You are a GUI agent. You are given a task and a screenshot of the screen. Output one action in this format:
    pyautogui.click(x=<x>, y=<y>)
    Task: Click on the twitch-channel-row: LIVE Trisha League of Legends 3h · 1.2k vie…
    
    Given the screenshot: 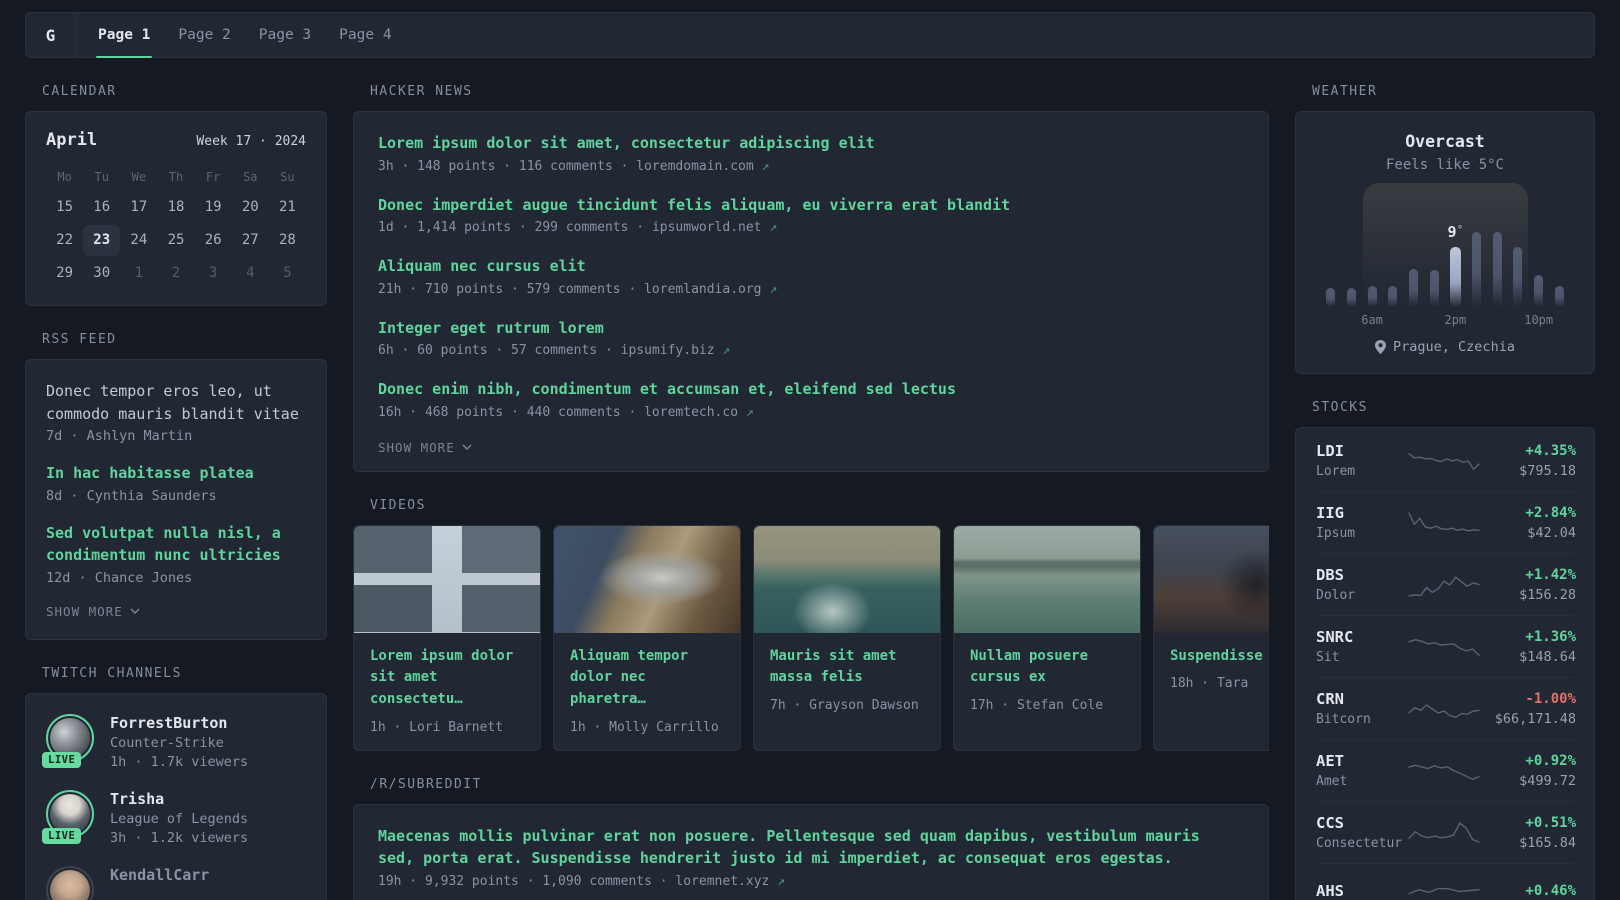 What is the action you would take?
    pyautogui.click(x=174, y=817)
    